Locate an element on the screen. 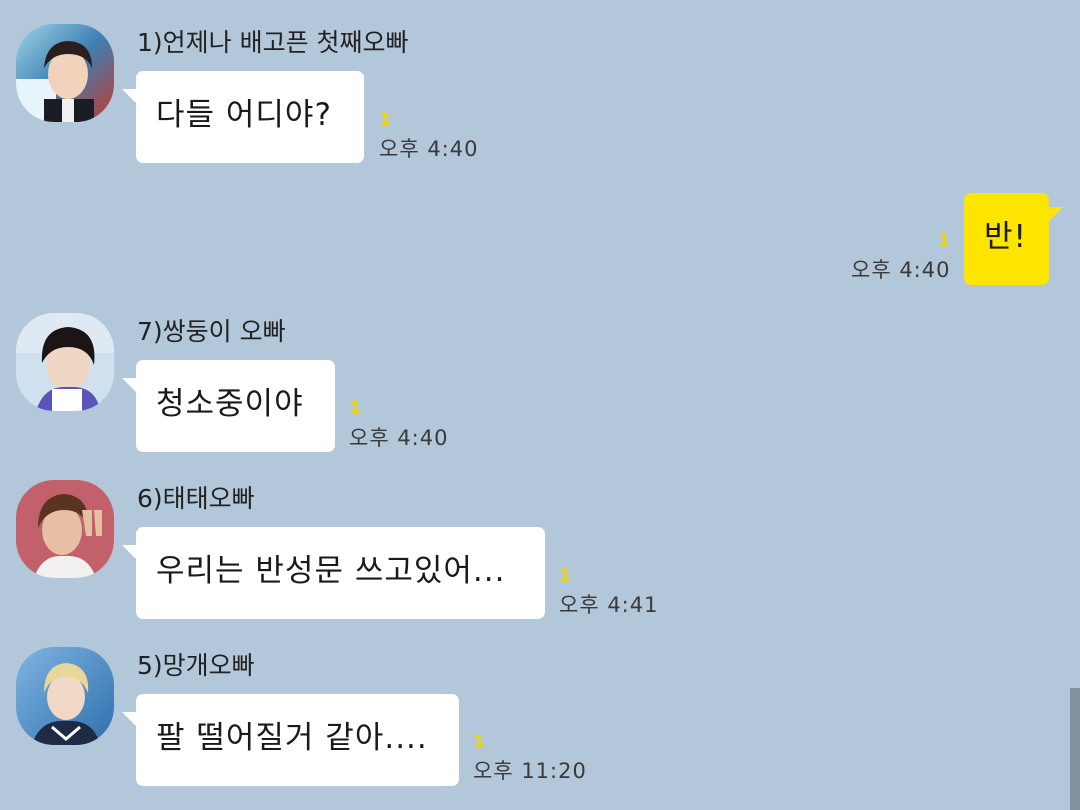  sender-name: 5)망개오빠 is located at coordinates (196, 665).